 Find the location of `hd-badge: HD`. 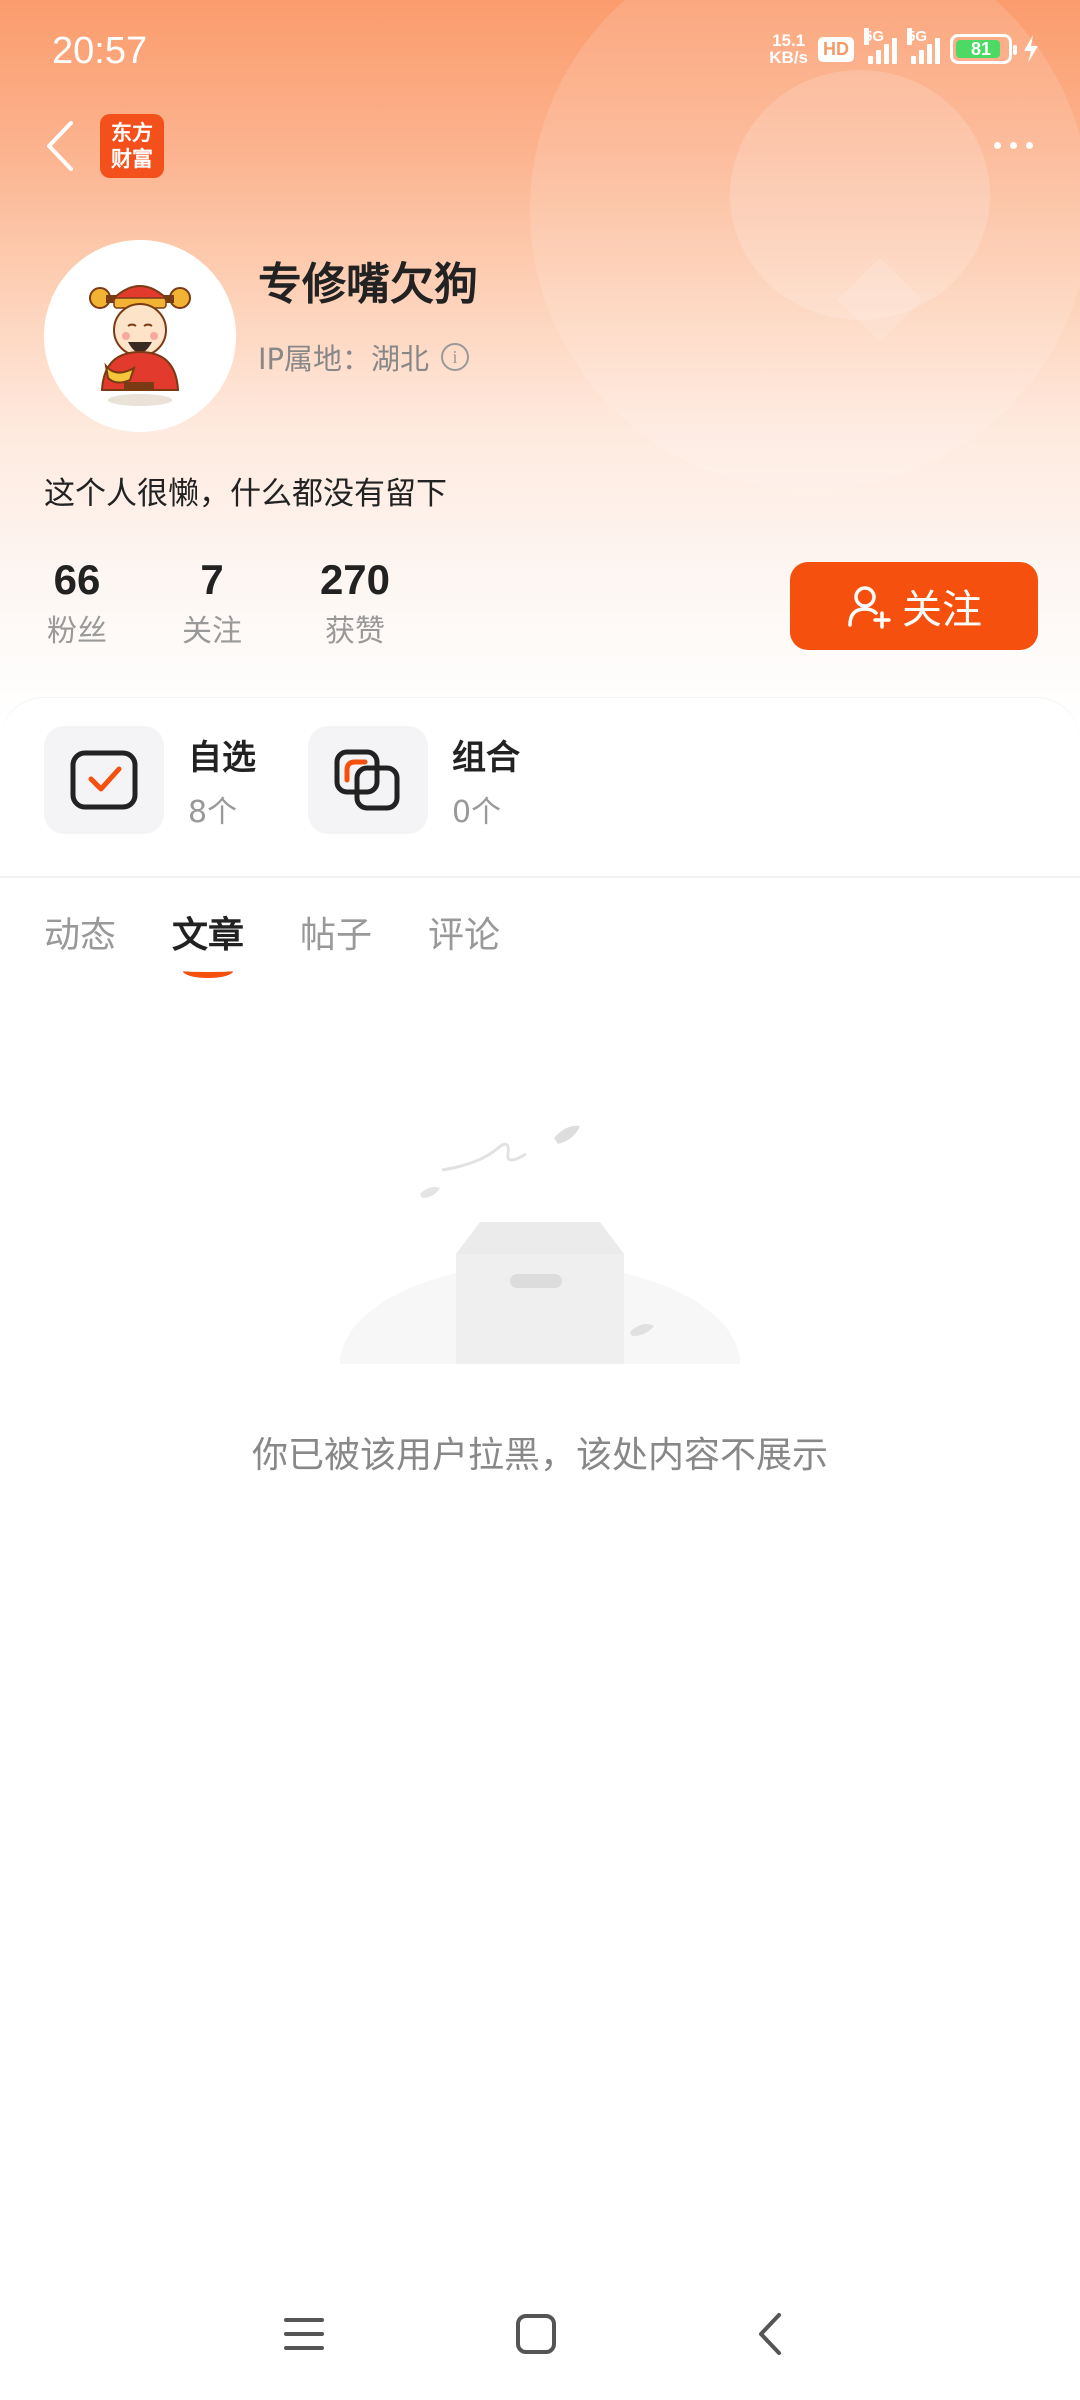

hd-badge: HD is located at coordinates (836, 49).